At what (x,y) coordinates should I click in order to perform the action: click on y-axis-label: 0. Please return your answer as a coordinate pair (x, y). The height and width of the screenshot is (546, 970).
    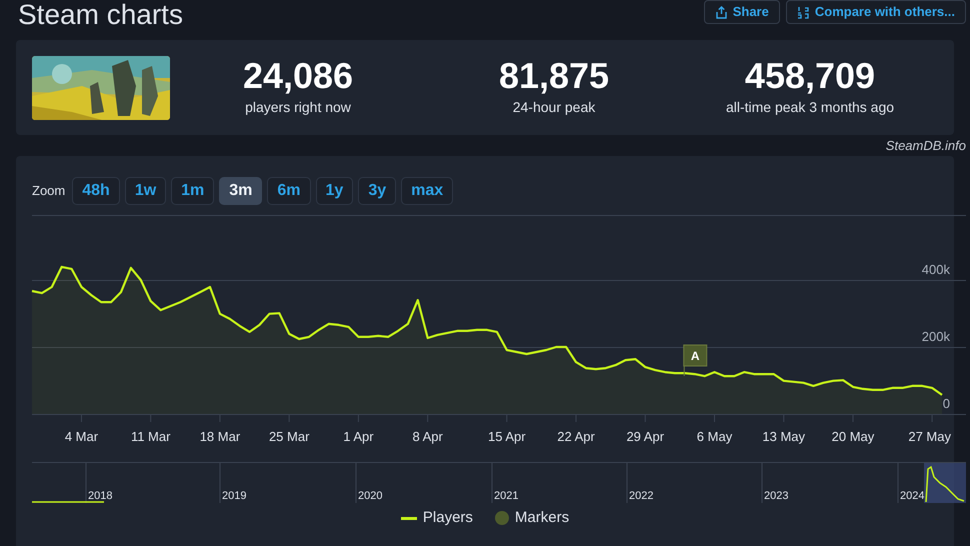
    Looking at the image, I should click on (946, 403).